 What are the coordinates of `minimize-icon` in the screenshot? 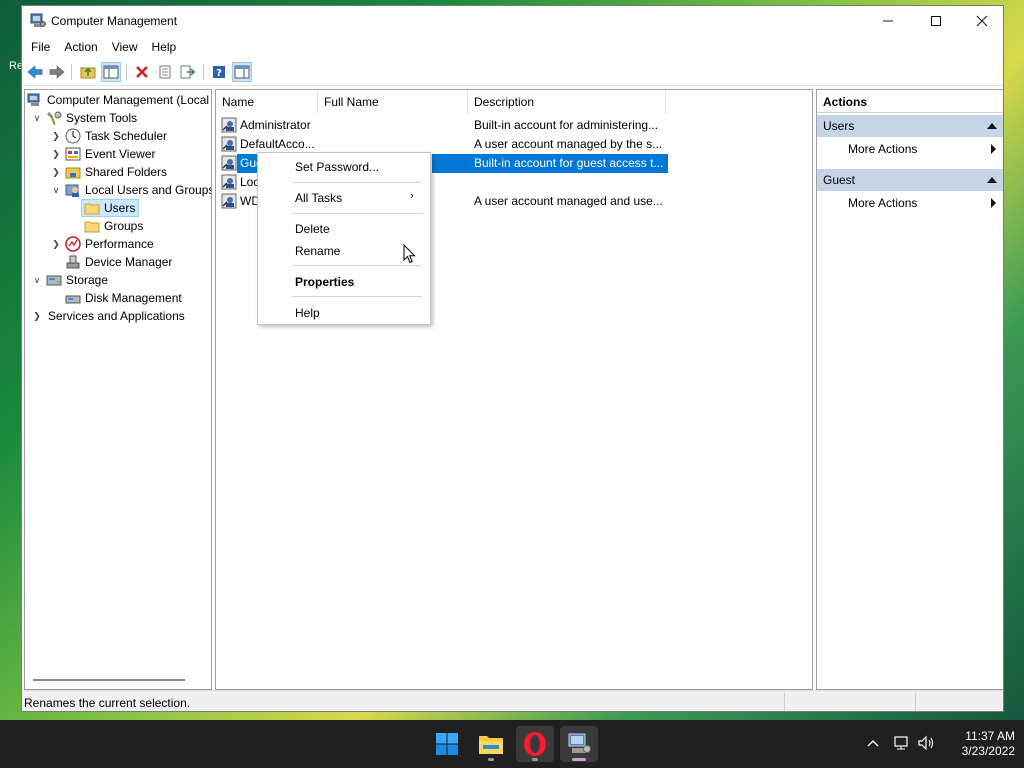 It's located at (888, 21).